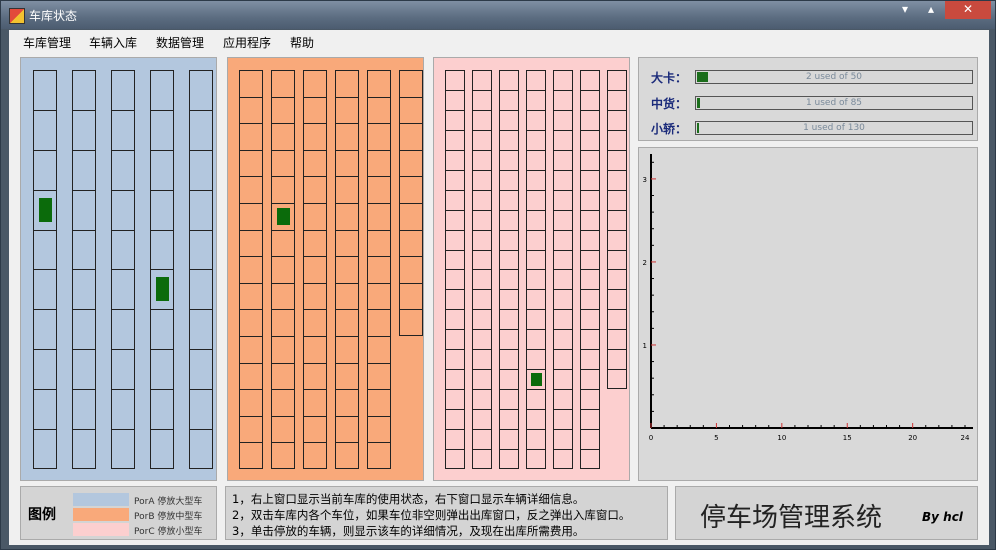 The height and width of the screenshot is (550, 996). I want to click on close-button: ✕, so click(968, 10).